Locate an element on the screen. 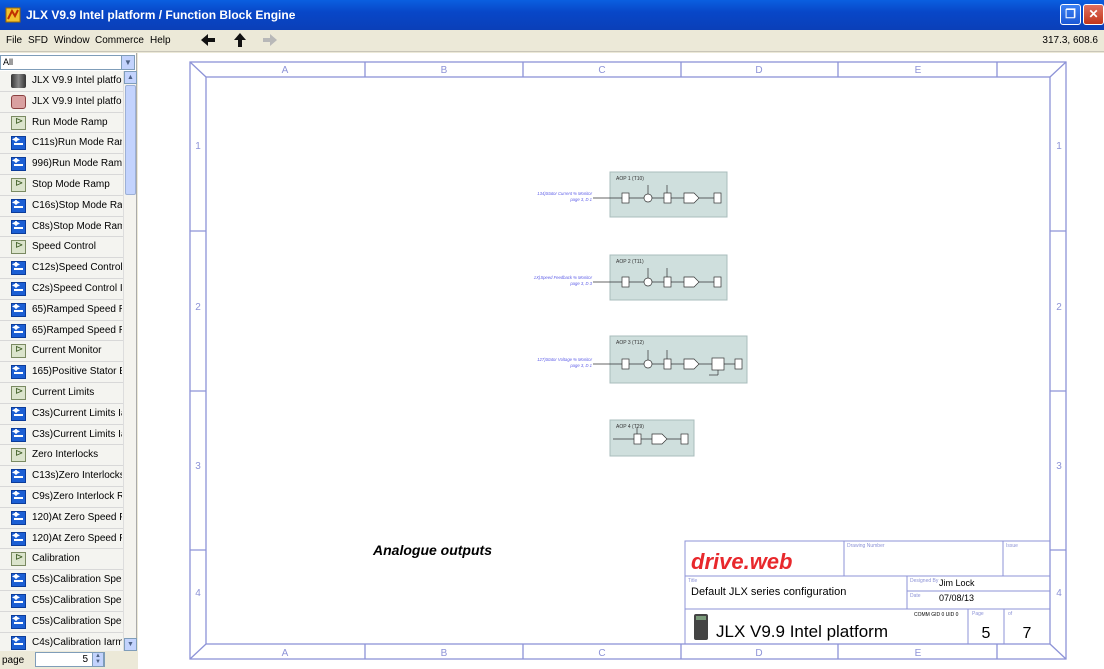  page-number: 5 is located at coordinates (986, 633).